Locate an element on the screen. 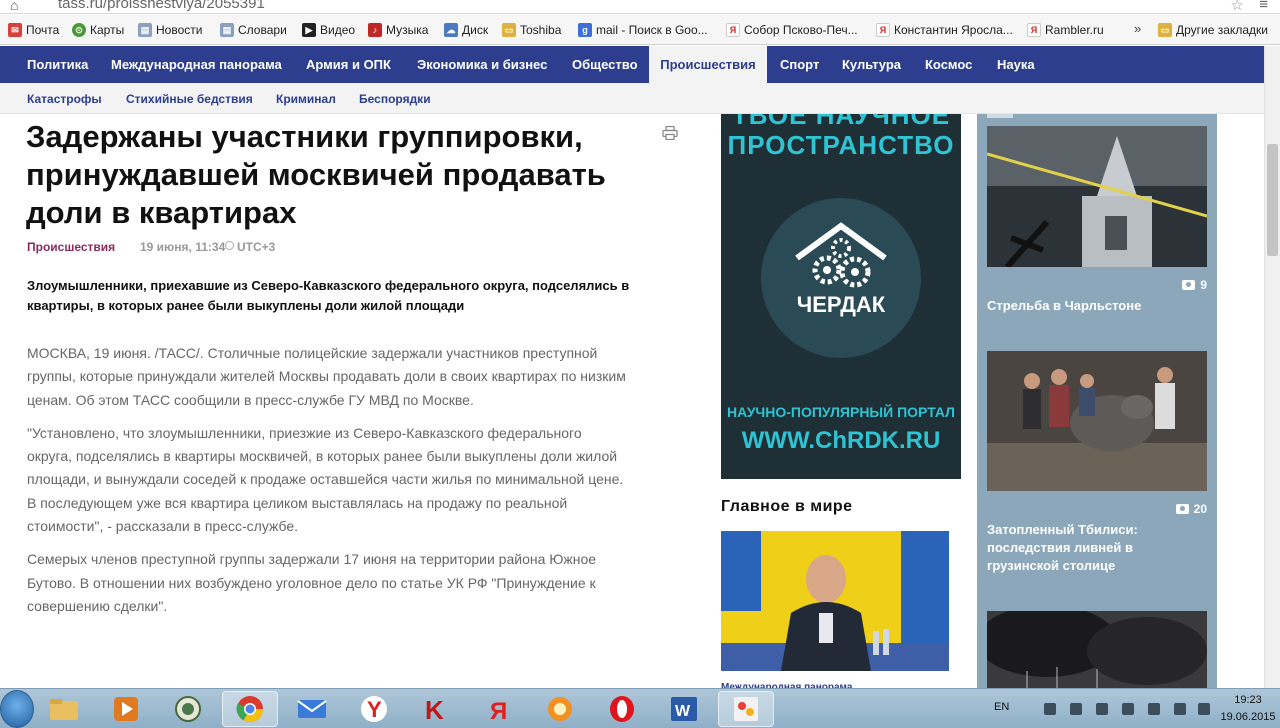 This screenshot has height=728, width=1280. kaspersky-icon: K is located at coordinates (434, 709).